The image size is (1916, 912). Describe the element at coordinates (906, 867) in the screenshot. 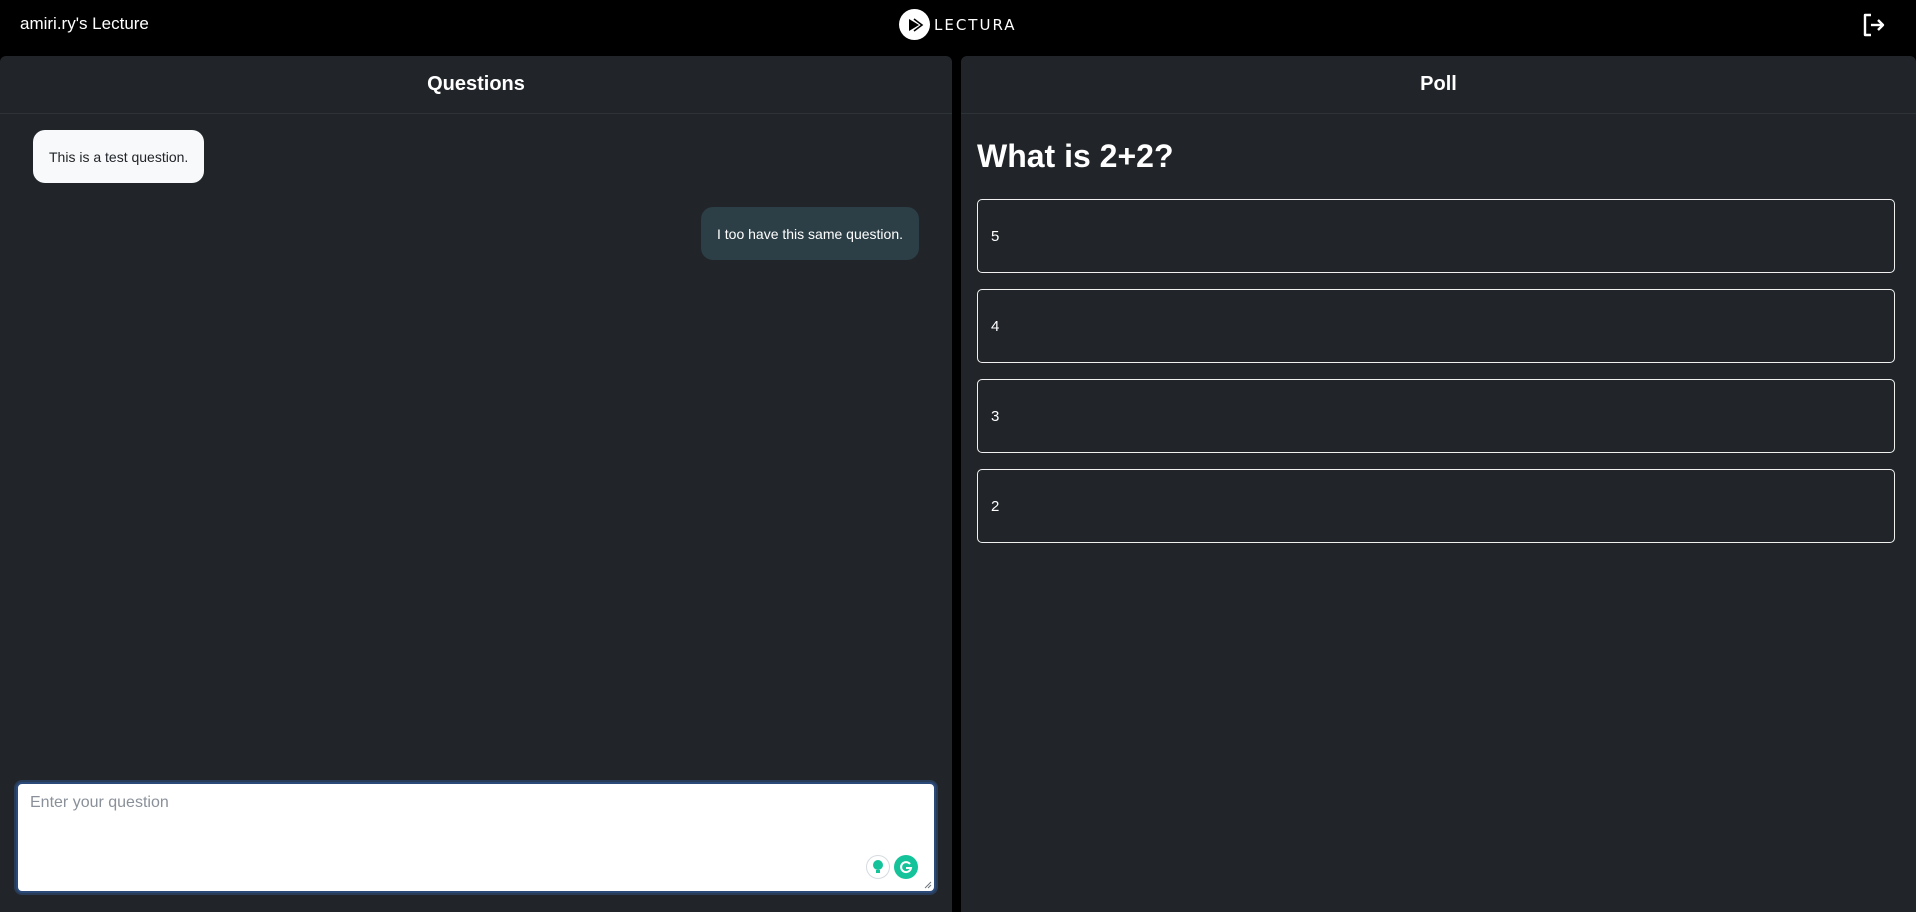

I see `grammarly-icon` at that location.